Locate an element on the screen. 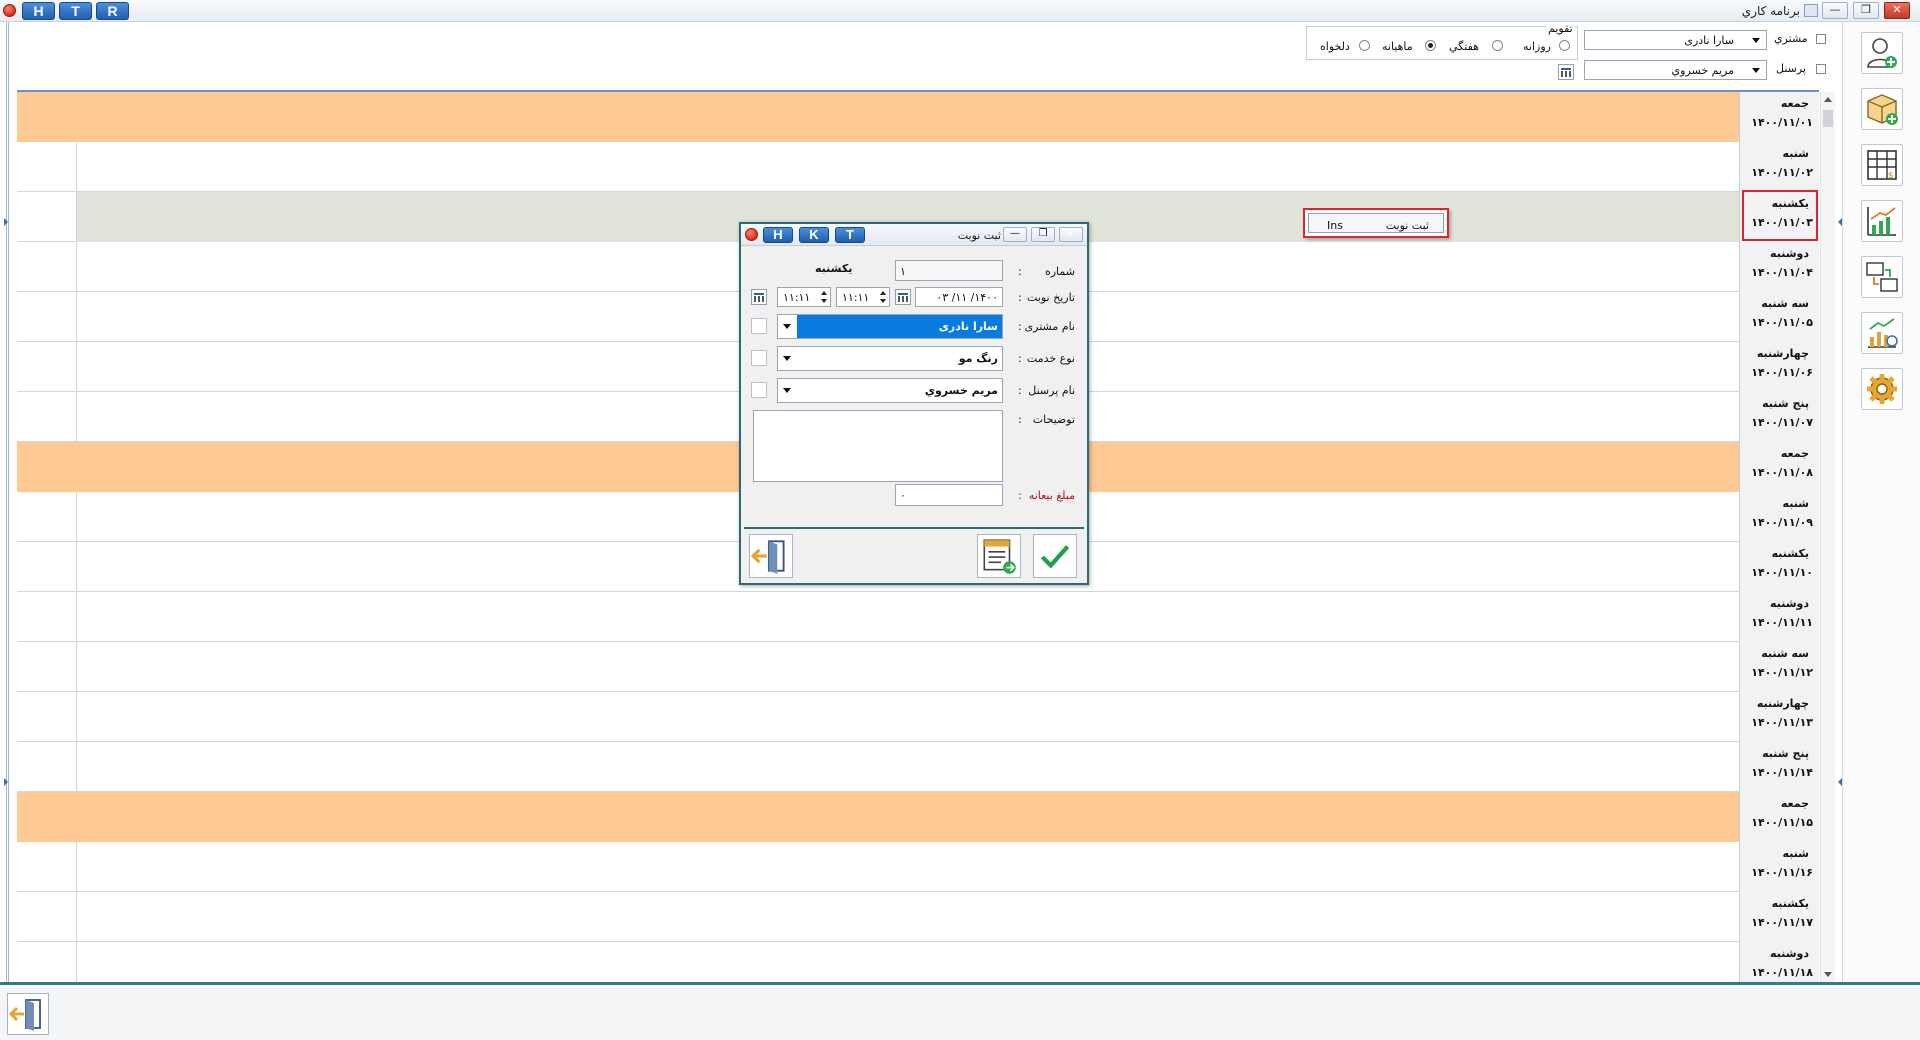 Image resolution: width=1920 pixels, height=1040 pixels. calendar-icon is located at coordinates (1566, 72).